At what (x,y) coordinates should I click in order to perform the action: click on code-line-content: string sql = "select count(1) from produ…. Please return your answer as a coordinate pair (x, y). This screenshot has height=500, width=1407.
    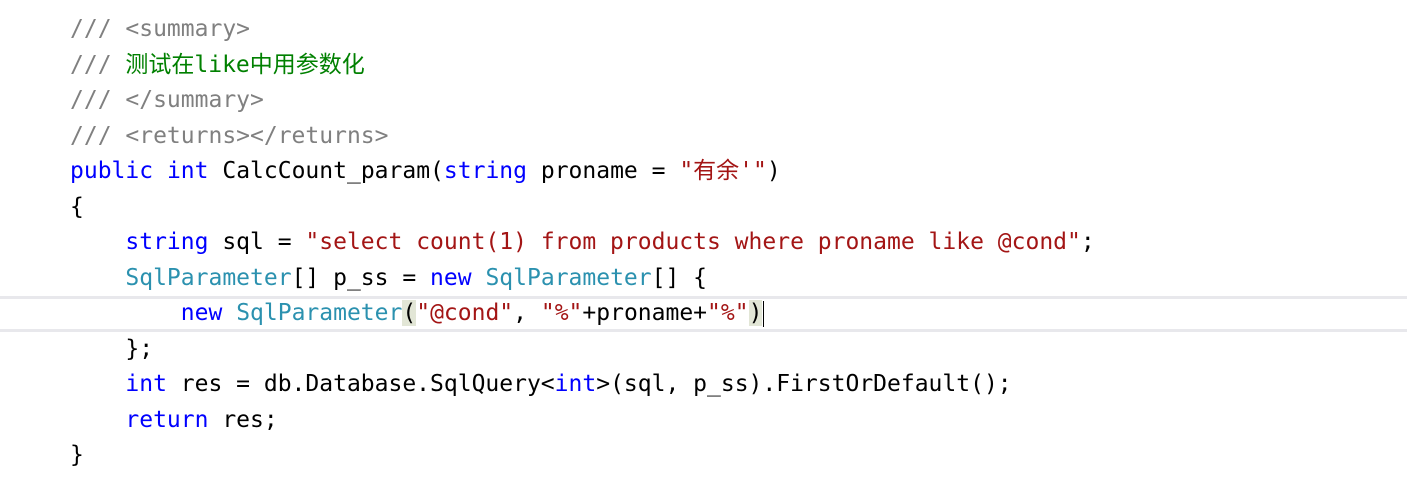
    Looking at the image, I should click on (582, 243).